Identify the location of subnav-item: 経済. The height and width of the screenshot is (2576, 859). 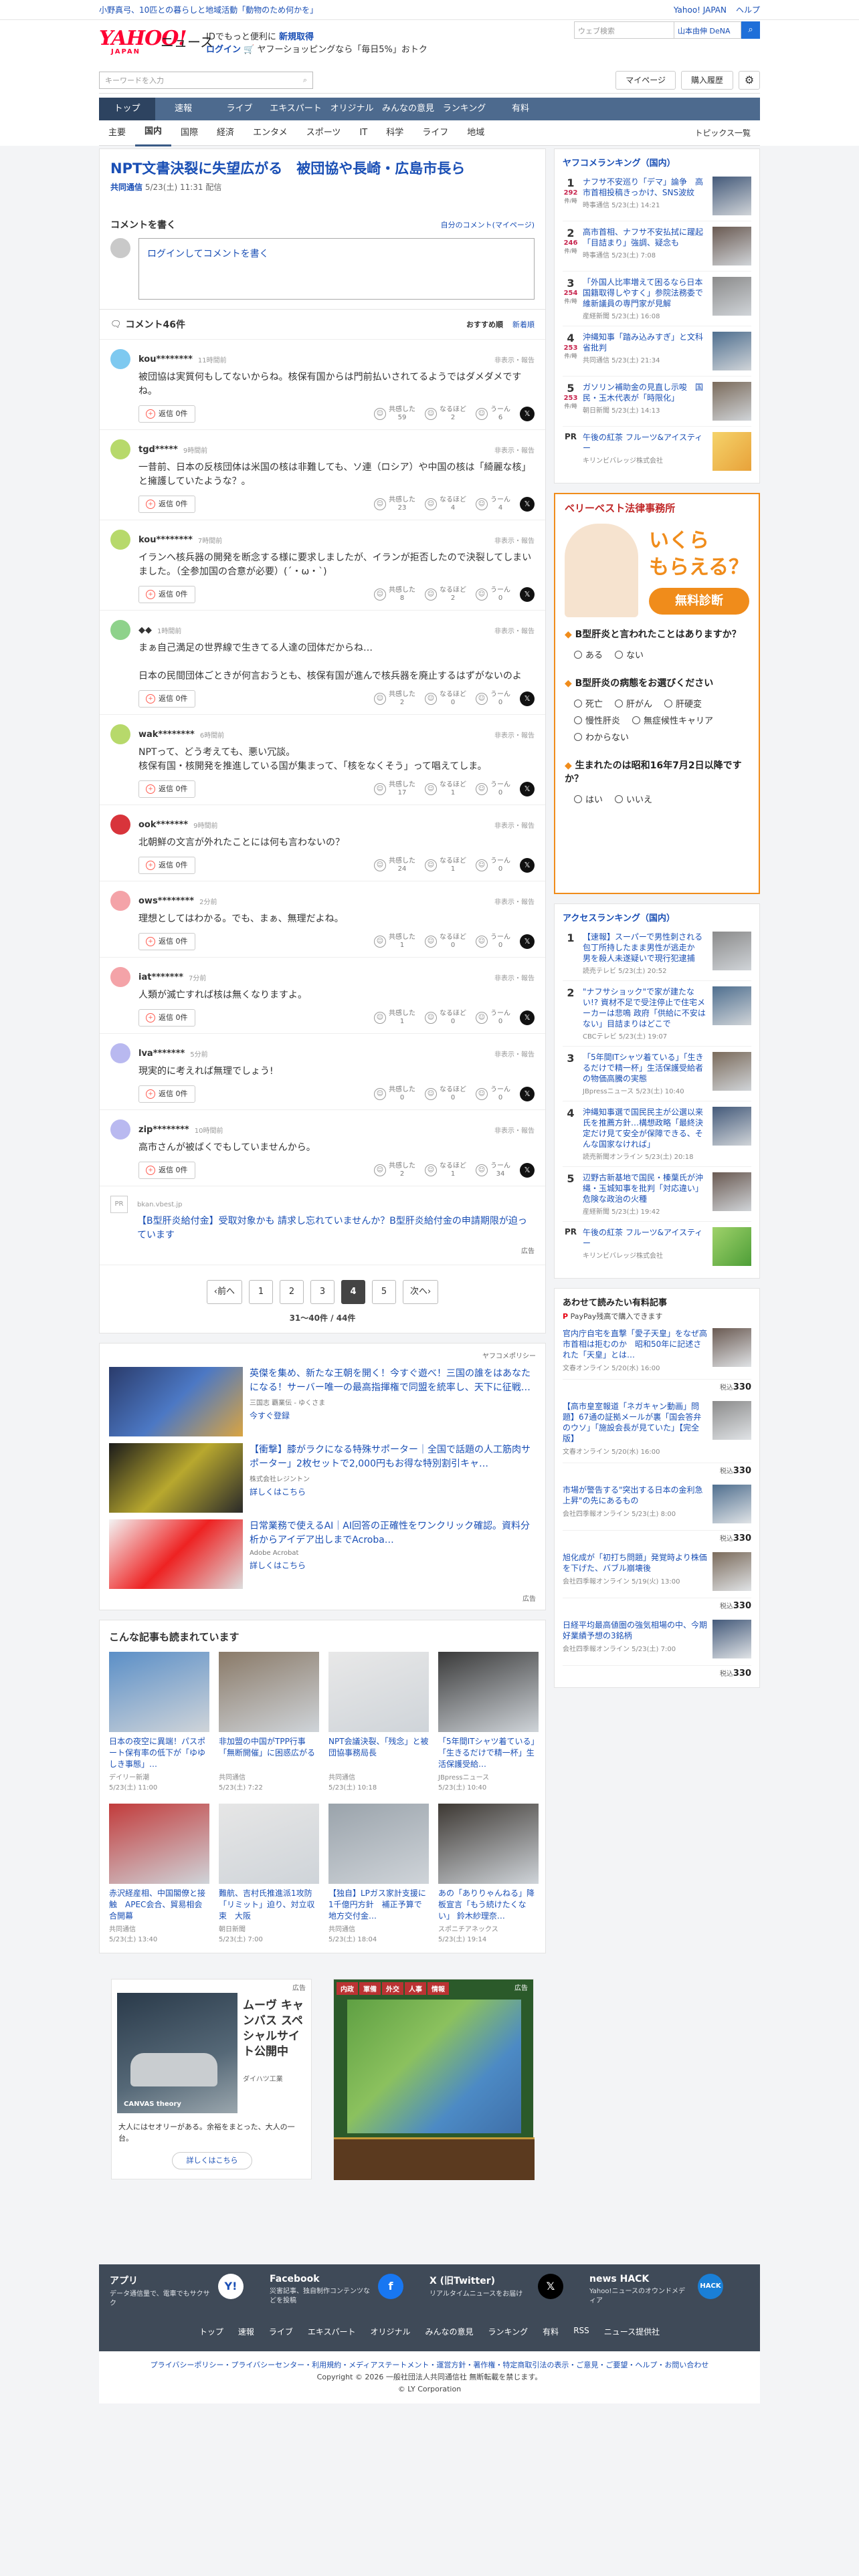
(226, 133).